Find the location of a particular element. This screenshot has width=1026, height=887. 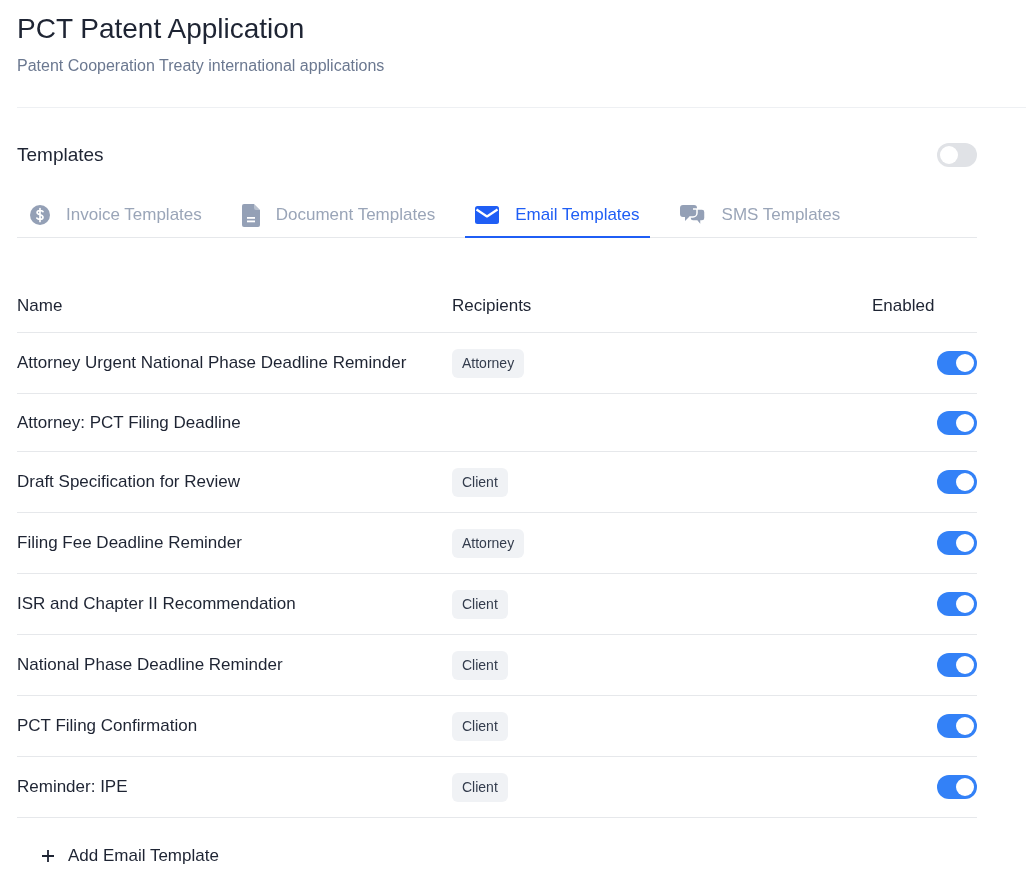

tab: Document Templates is located at coordinates (338, 216).